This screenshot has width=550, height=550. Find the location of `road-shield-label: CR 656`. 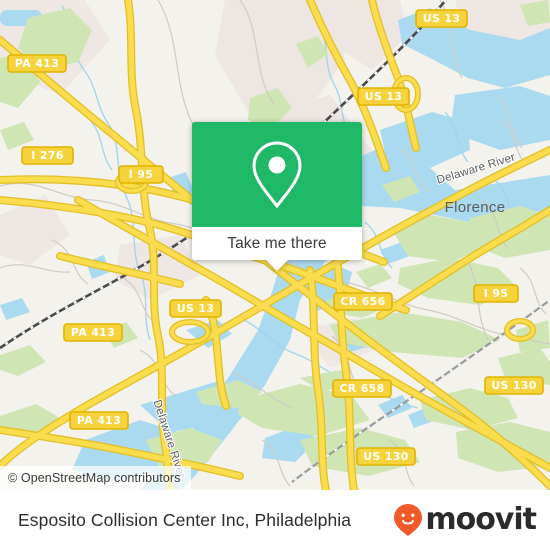

road-shield-label: CR 656 is located at coordinates (362, 301).